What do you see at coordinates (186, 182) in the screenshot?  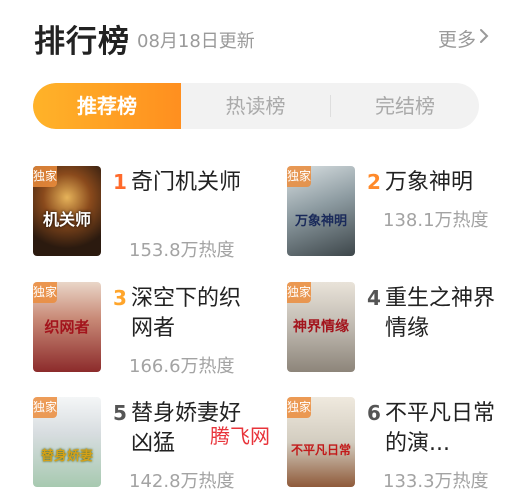 I see `book-title: 奇门机关师` at bounding box center [186, 182].